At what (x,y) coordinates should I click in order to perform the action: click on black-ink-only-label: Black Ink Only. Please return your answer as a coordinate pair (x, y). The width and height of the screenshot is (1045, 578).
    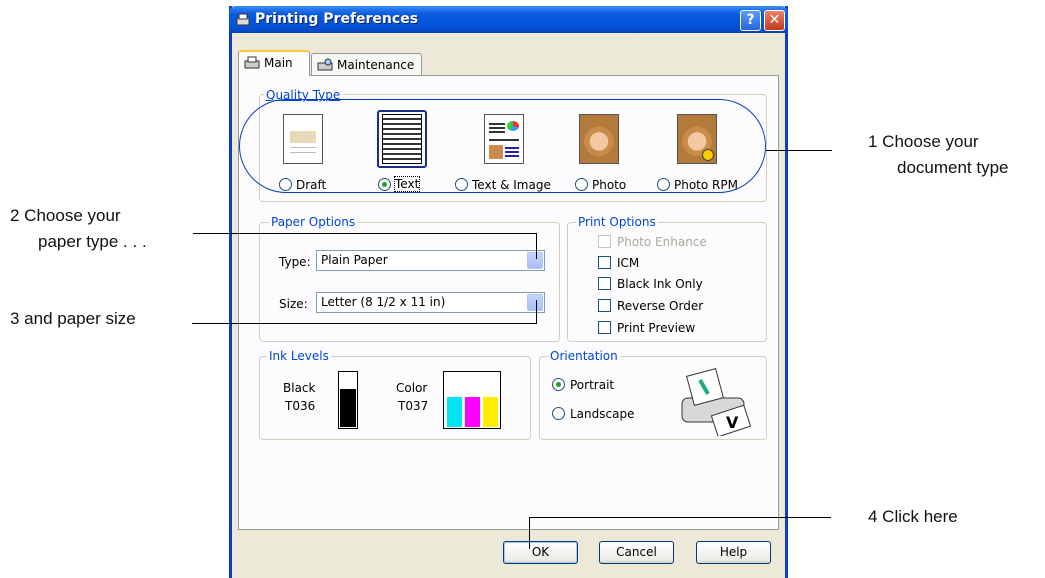
    Looking at the image, I should click on (660, 284).